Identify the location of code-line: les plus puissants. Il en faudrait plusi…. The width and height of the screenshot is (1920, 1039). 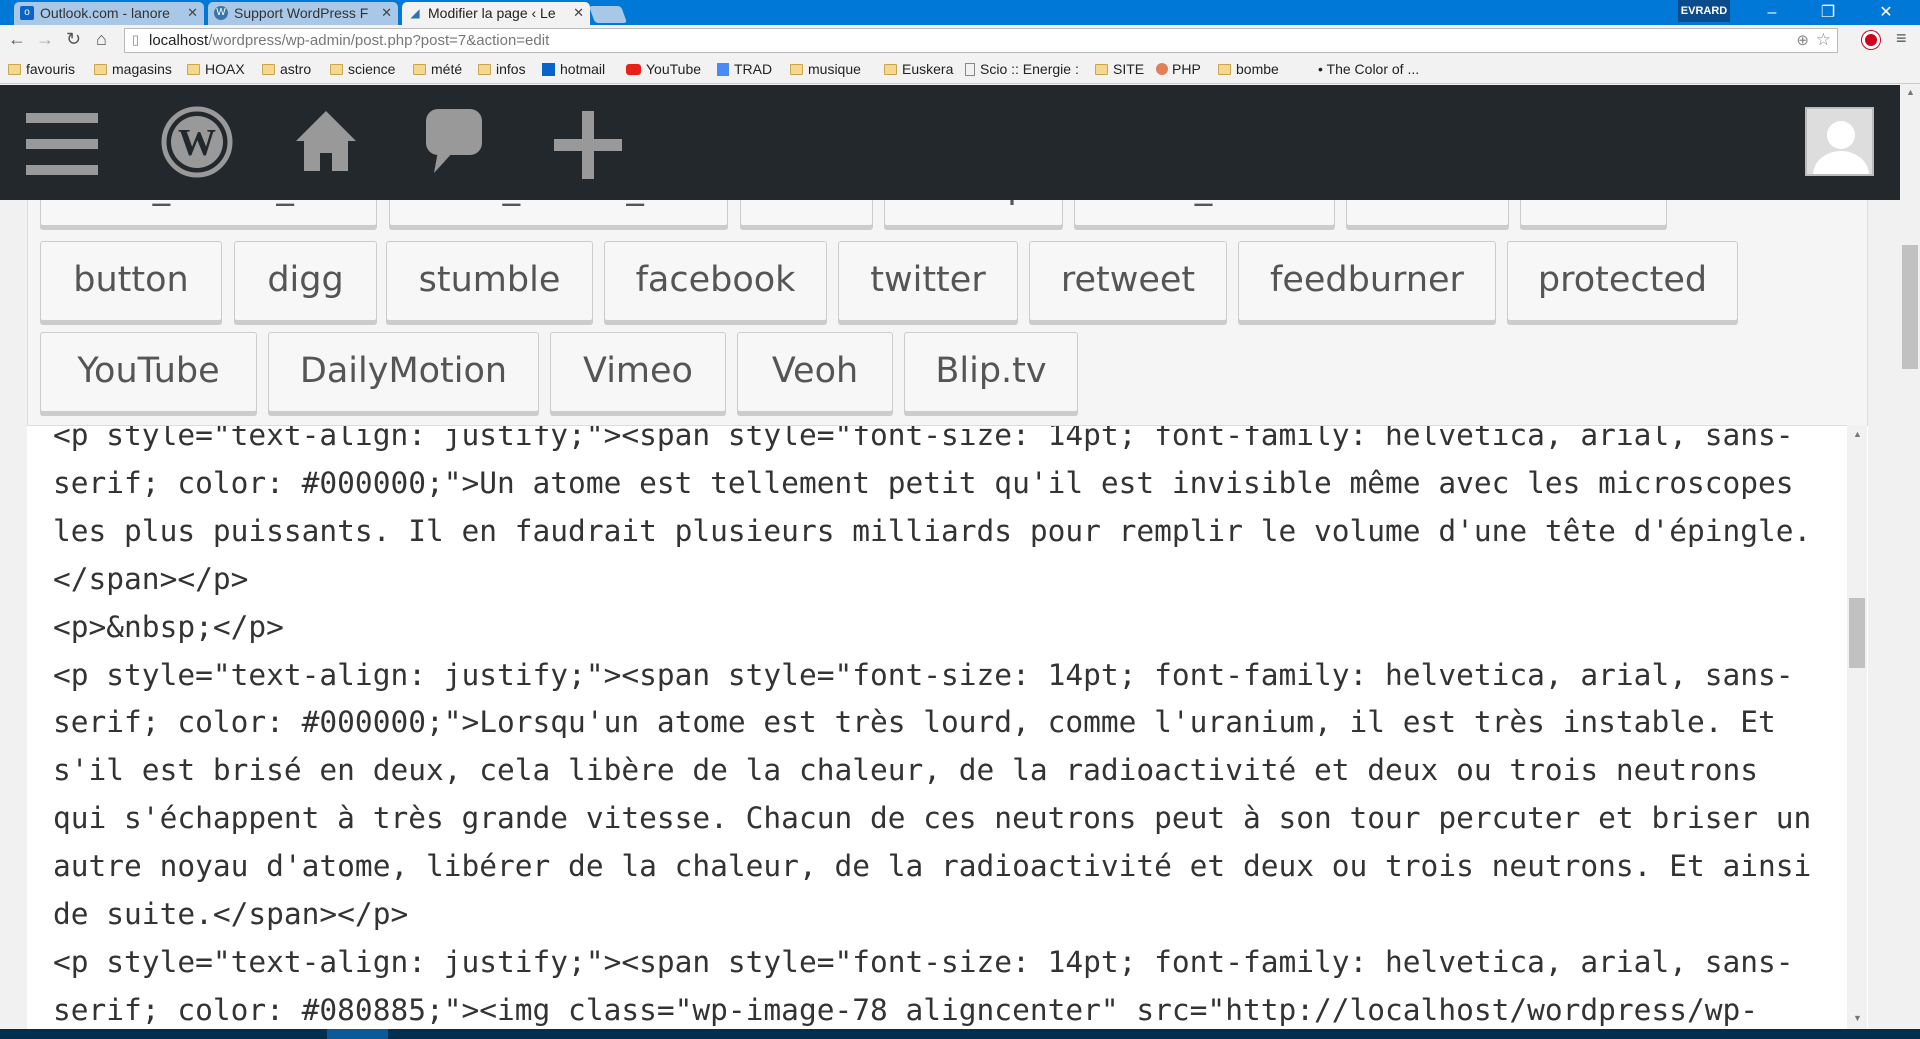
(932, 530).